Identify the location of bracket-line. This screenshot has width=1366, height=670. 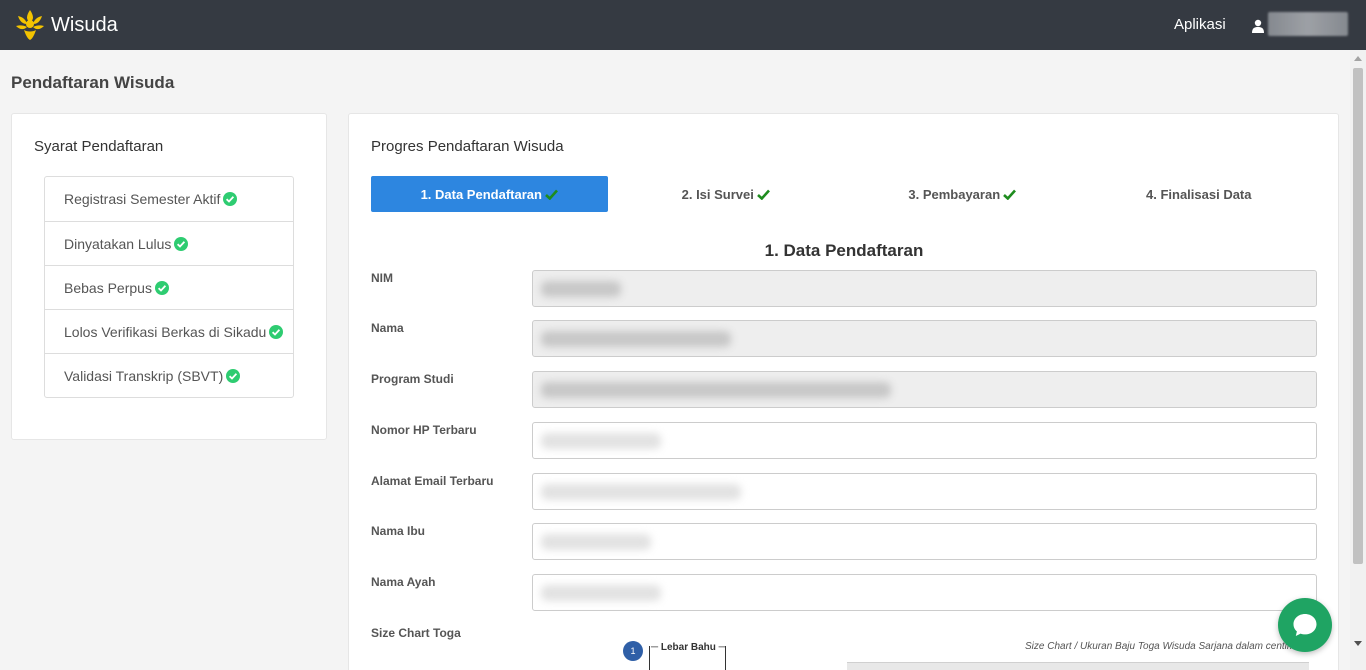
(649, 658).